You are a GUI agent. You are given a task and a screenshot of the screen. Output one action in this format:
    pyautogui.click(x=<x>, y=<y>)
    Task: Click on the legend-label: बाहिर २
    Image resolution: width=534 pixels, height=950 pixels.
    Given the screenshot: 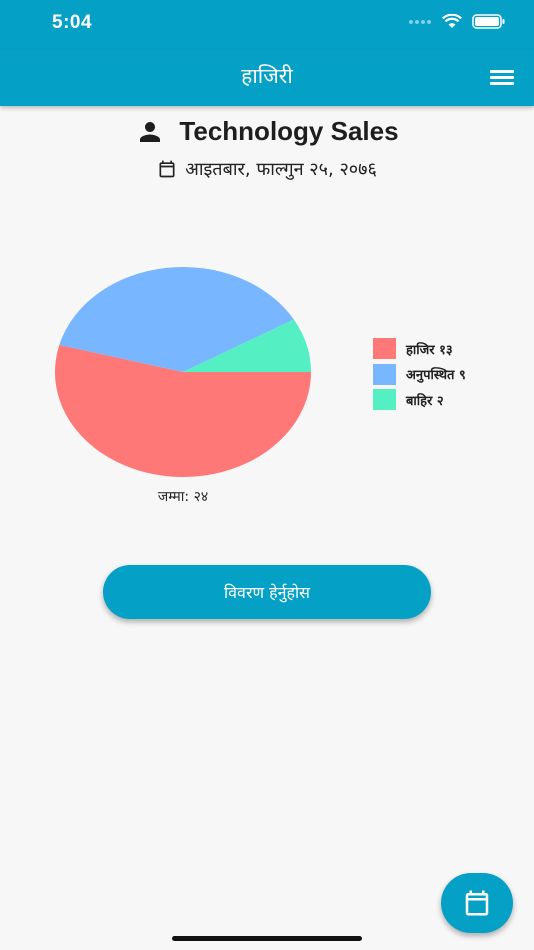 What is the action you would take?
    pyautogui.click(x=425, y=401)
    